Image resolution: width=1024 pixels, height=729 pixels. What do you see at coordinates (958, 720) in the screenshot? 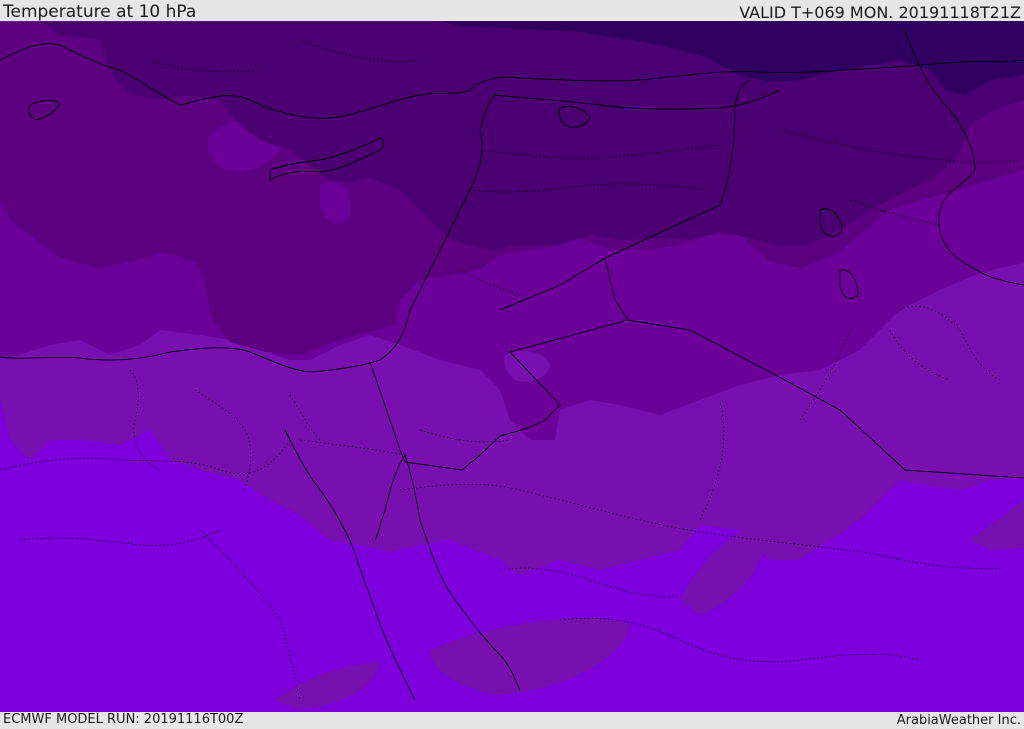
I see `credit-text: ArabiaWeather Inc.` at bounding box center [958, 720].